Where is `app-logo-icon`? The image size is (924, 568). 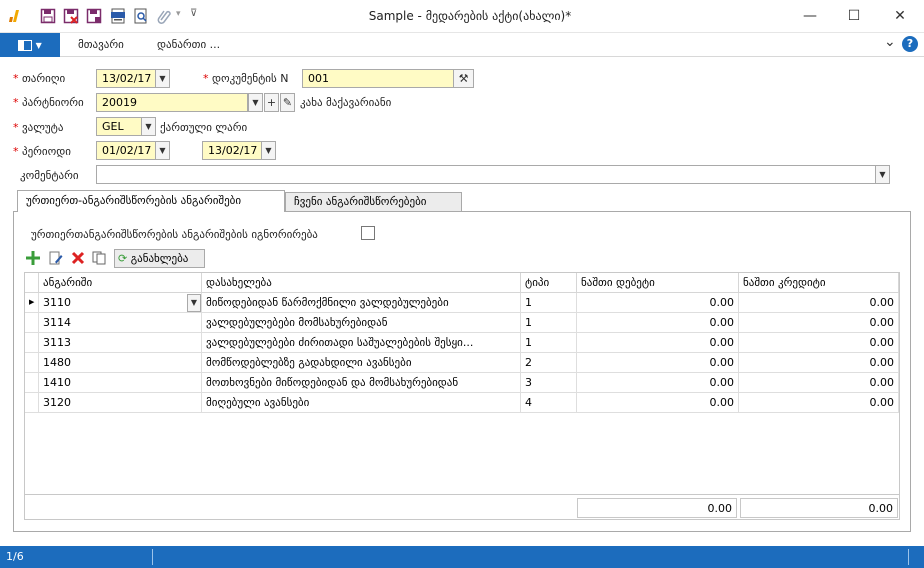
app-logo-icon is located at coordinates (14, 16).